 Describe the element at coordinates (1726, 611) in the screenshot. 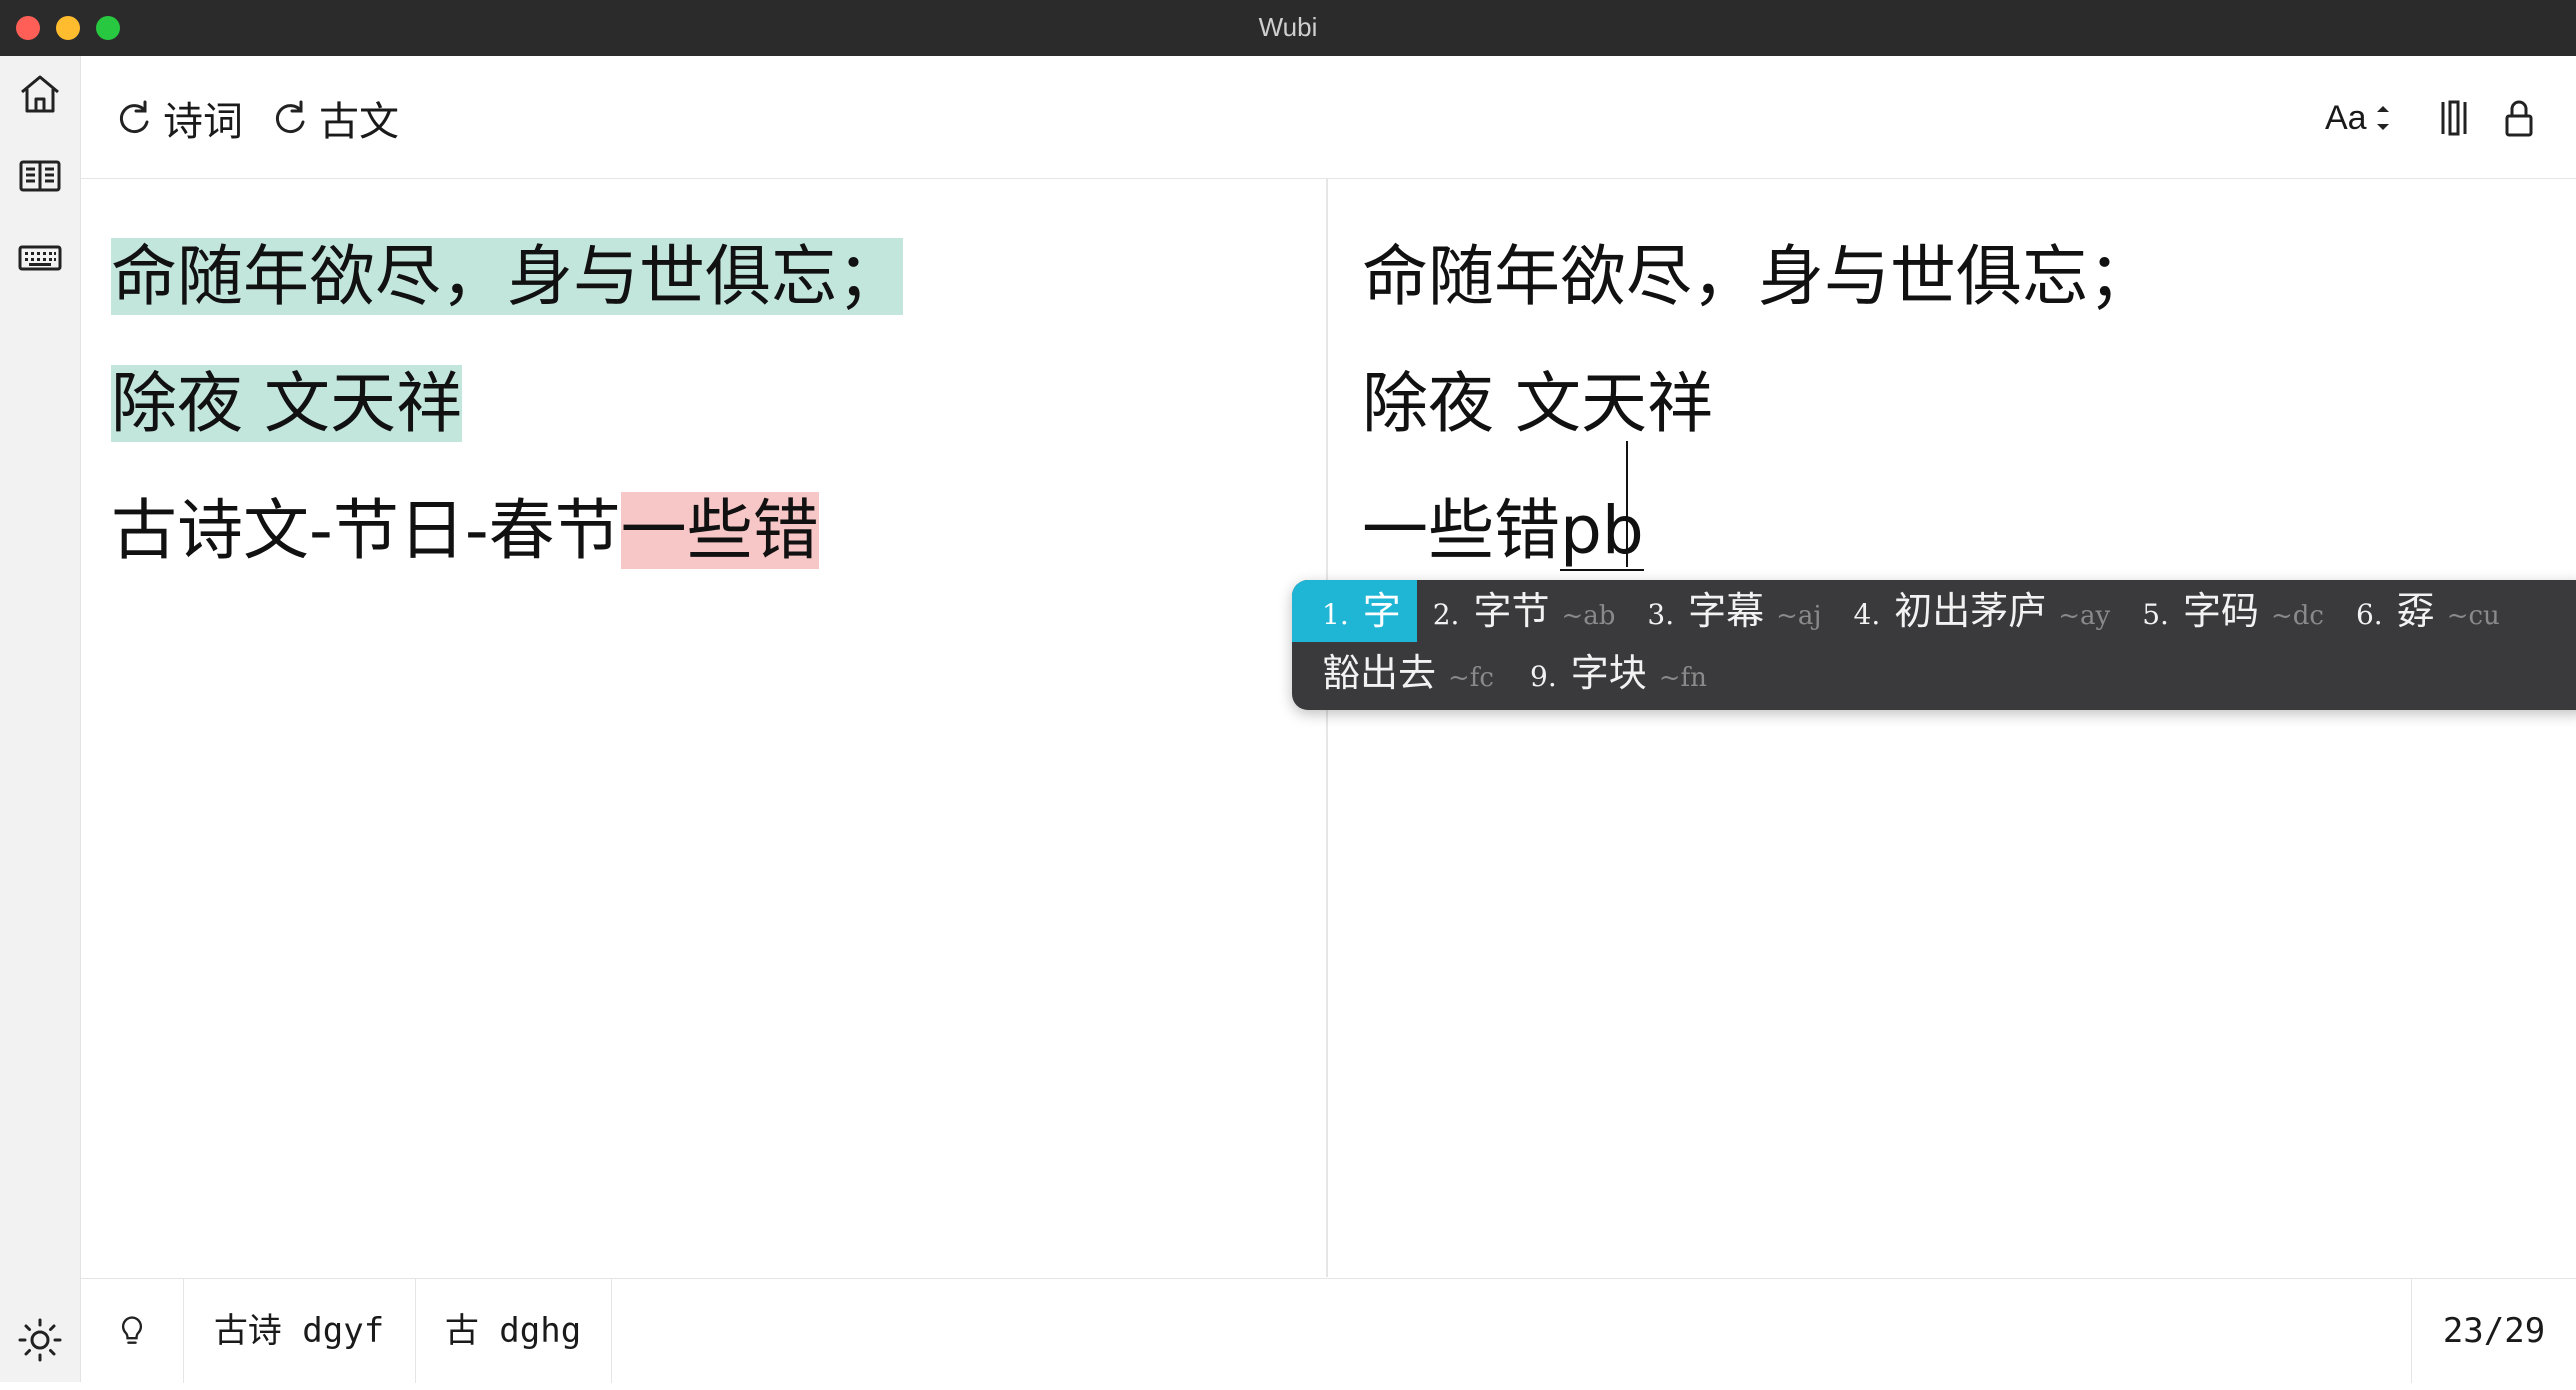

I see `candidate-text: 字幕` at that location.